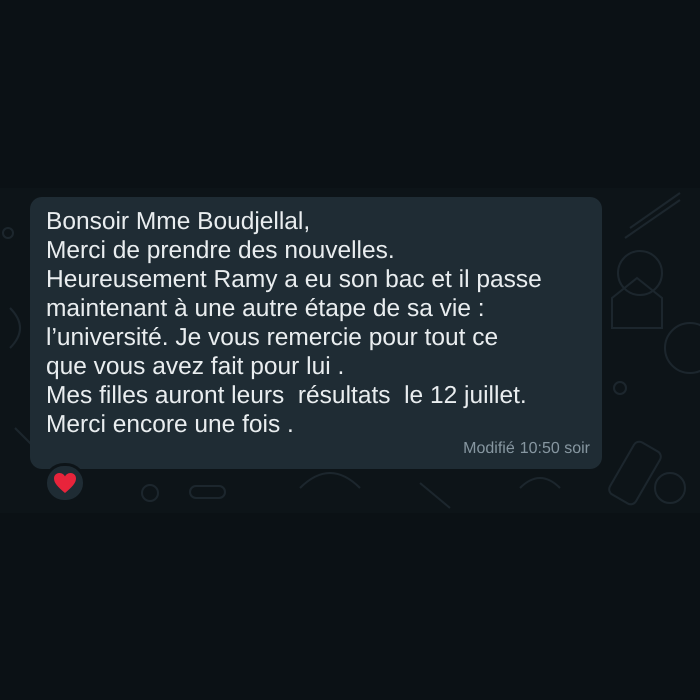 This screenshot has width=700, height=700. Describe the element at coordinates (65, 483) in the screenshot. I see `heart-icon` at that location.